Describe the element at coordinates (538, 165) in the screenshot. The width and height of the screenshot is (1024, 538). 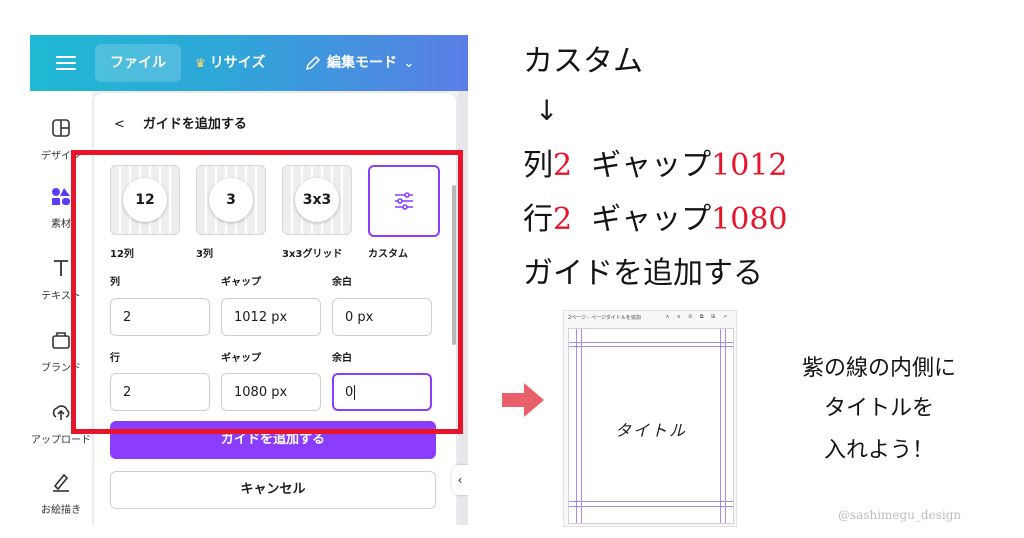
I see `step-text: 列` at that location.